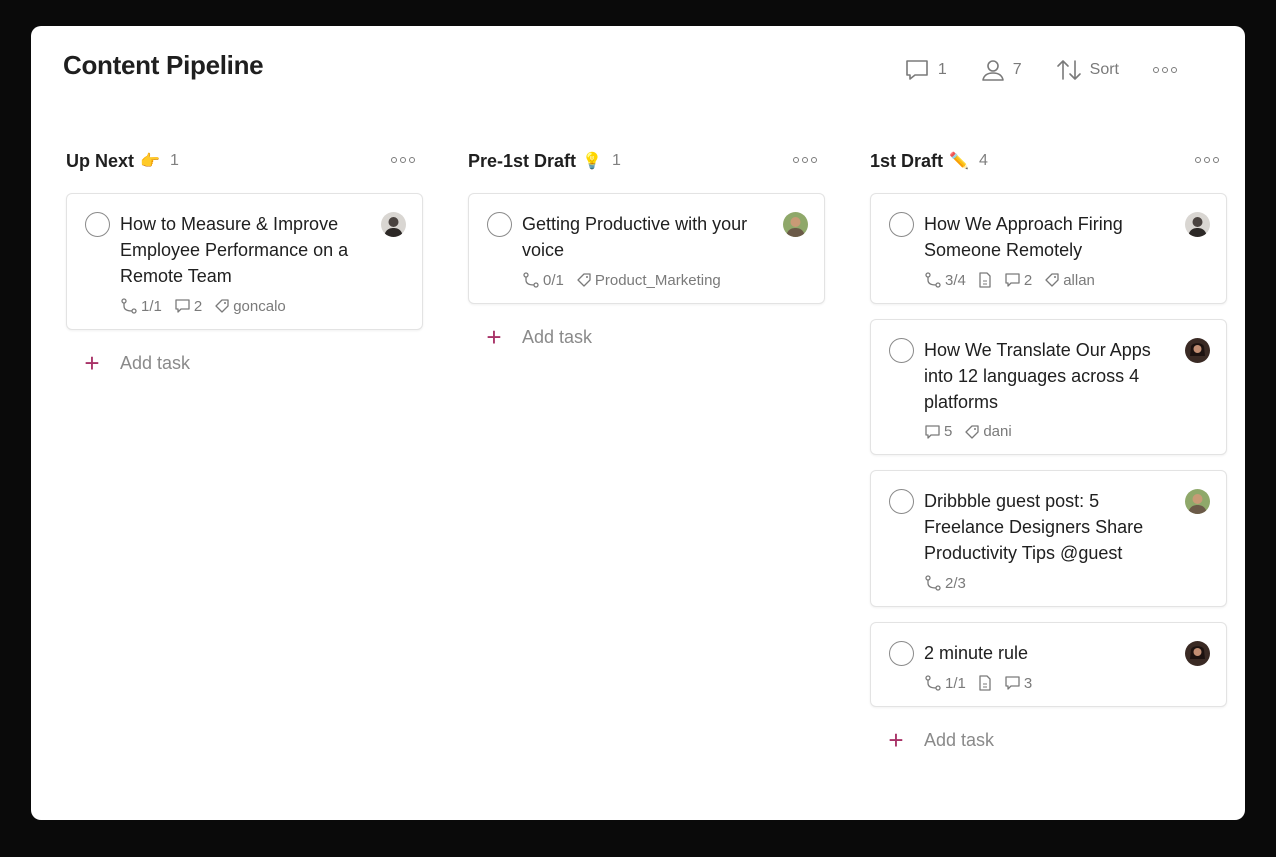  What do you see at coordinates (907, 160) in the screenshot?
I see `column-title: 1st Draft` at bounding box center [907, 160].